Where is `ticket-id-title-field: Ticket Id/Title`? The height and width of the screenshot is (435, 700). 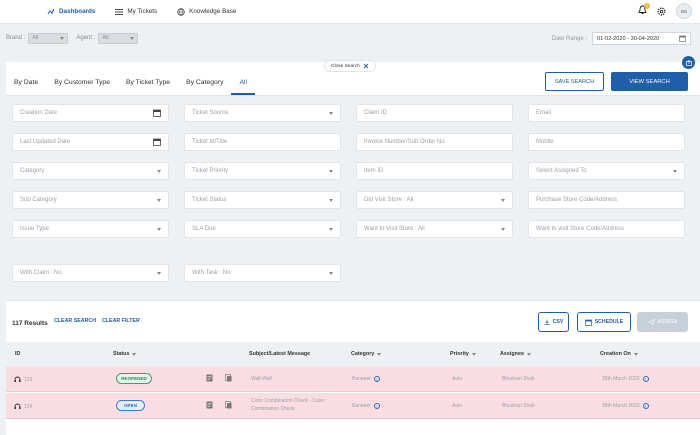
ticket-id-title-field: Ticket Id/Title is located at coordinates (262, 142).